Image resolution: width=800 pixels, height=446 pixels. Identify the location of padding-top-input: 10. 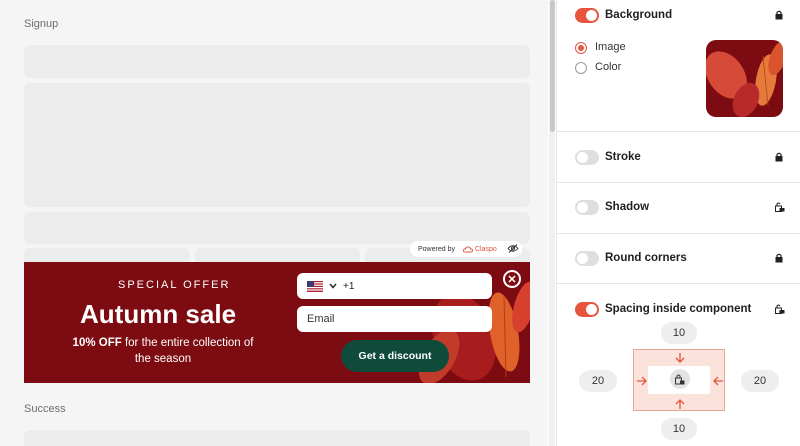
(679, 333).